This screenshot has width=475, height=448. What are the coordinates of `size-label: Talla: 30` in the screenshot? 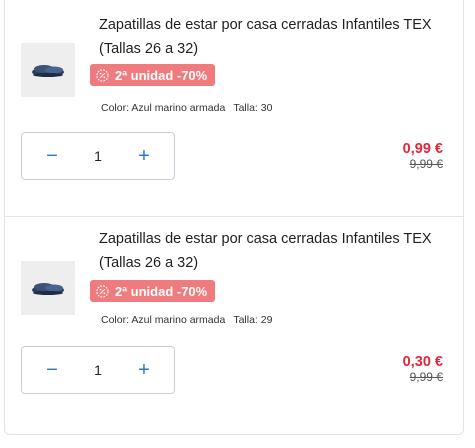 It's located at (253, 108).